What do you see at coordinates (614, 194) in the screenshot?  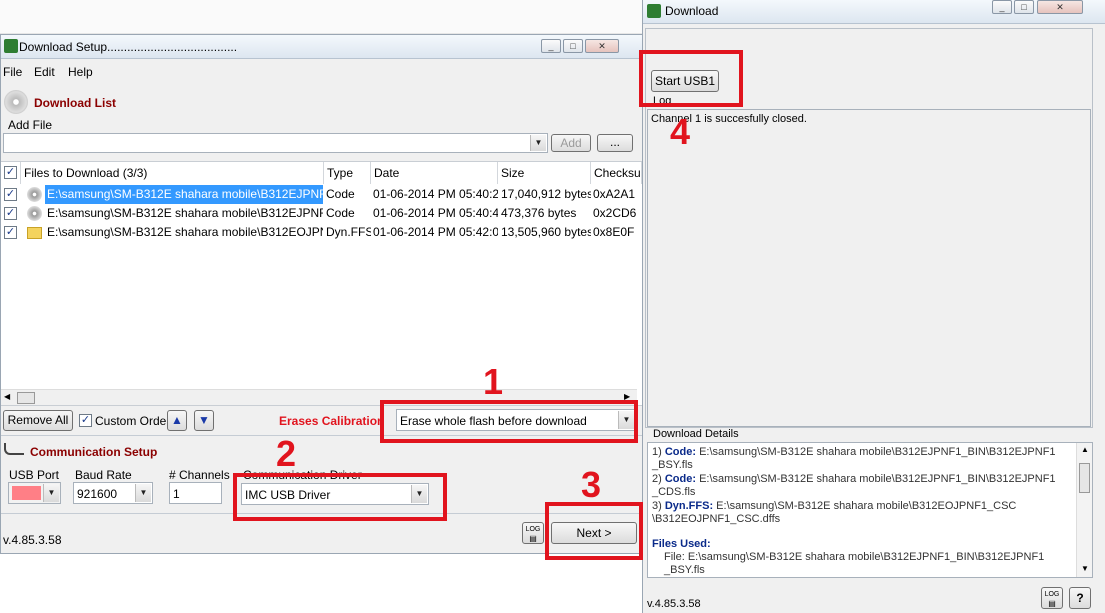 I see `row-checksum-cell: 0xA2A1` at bounding box center [614, 194].